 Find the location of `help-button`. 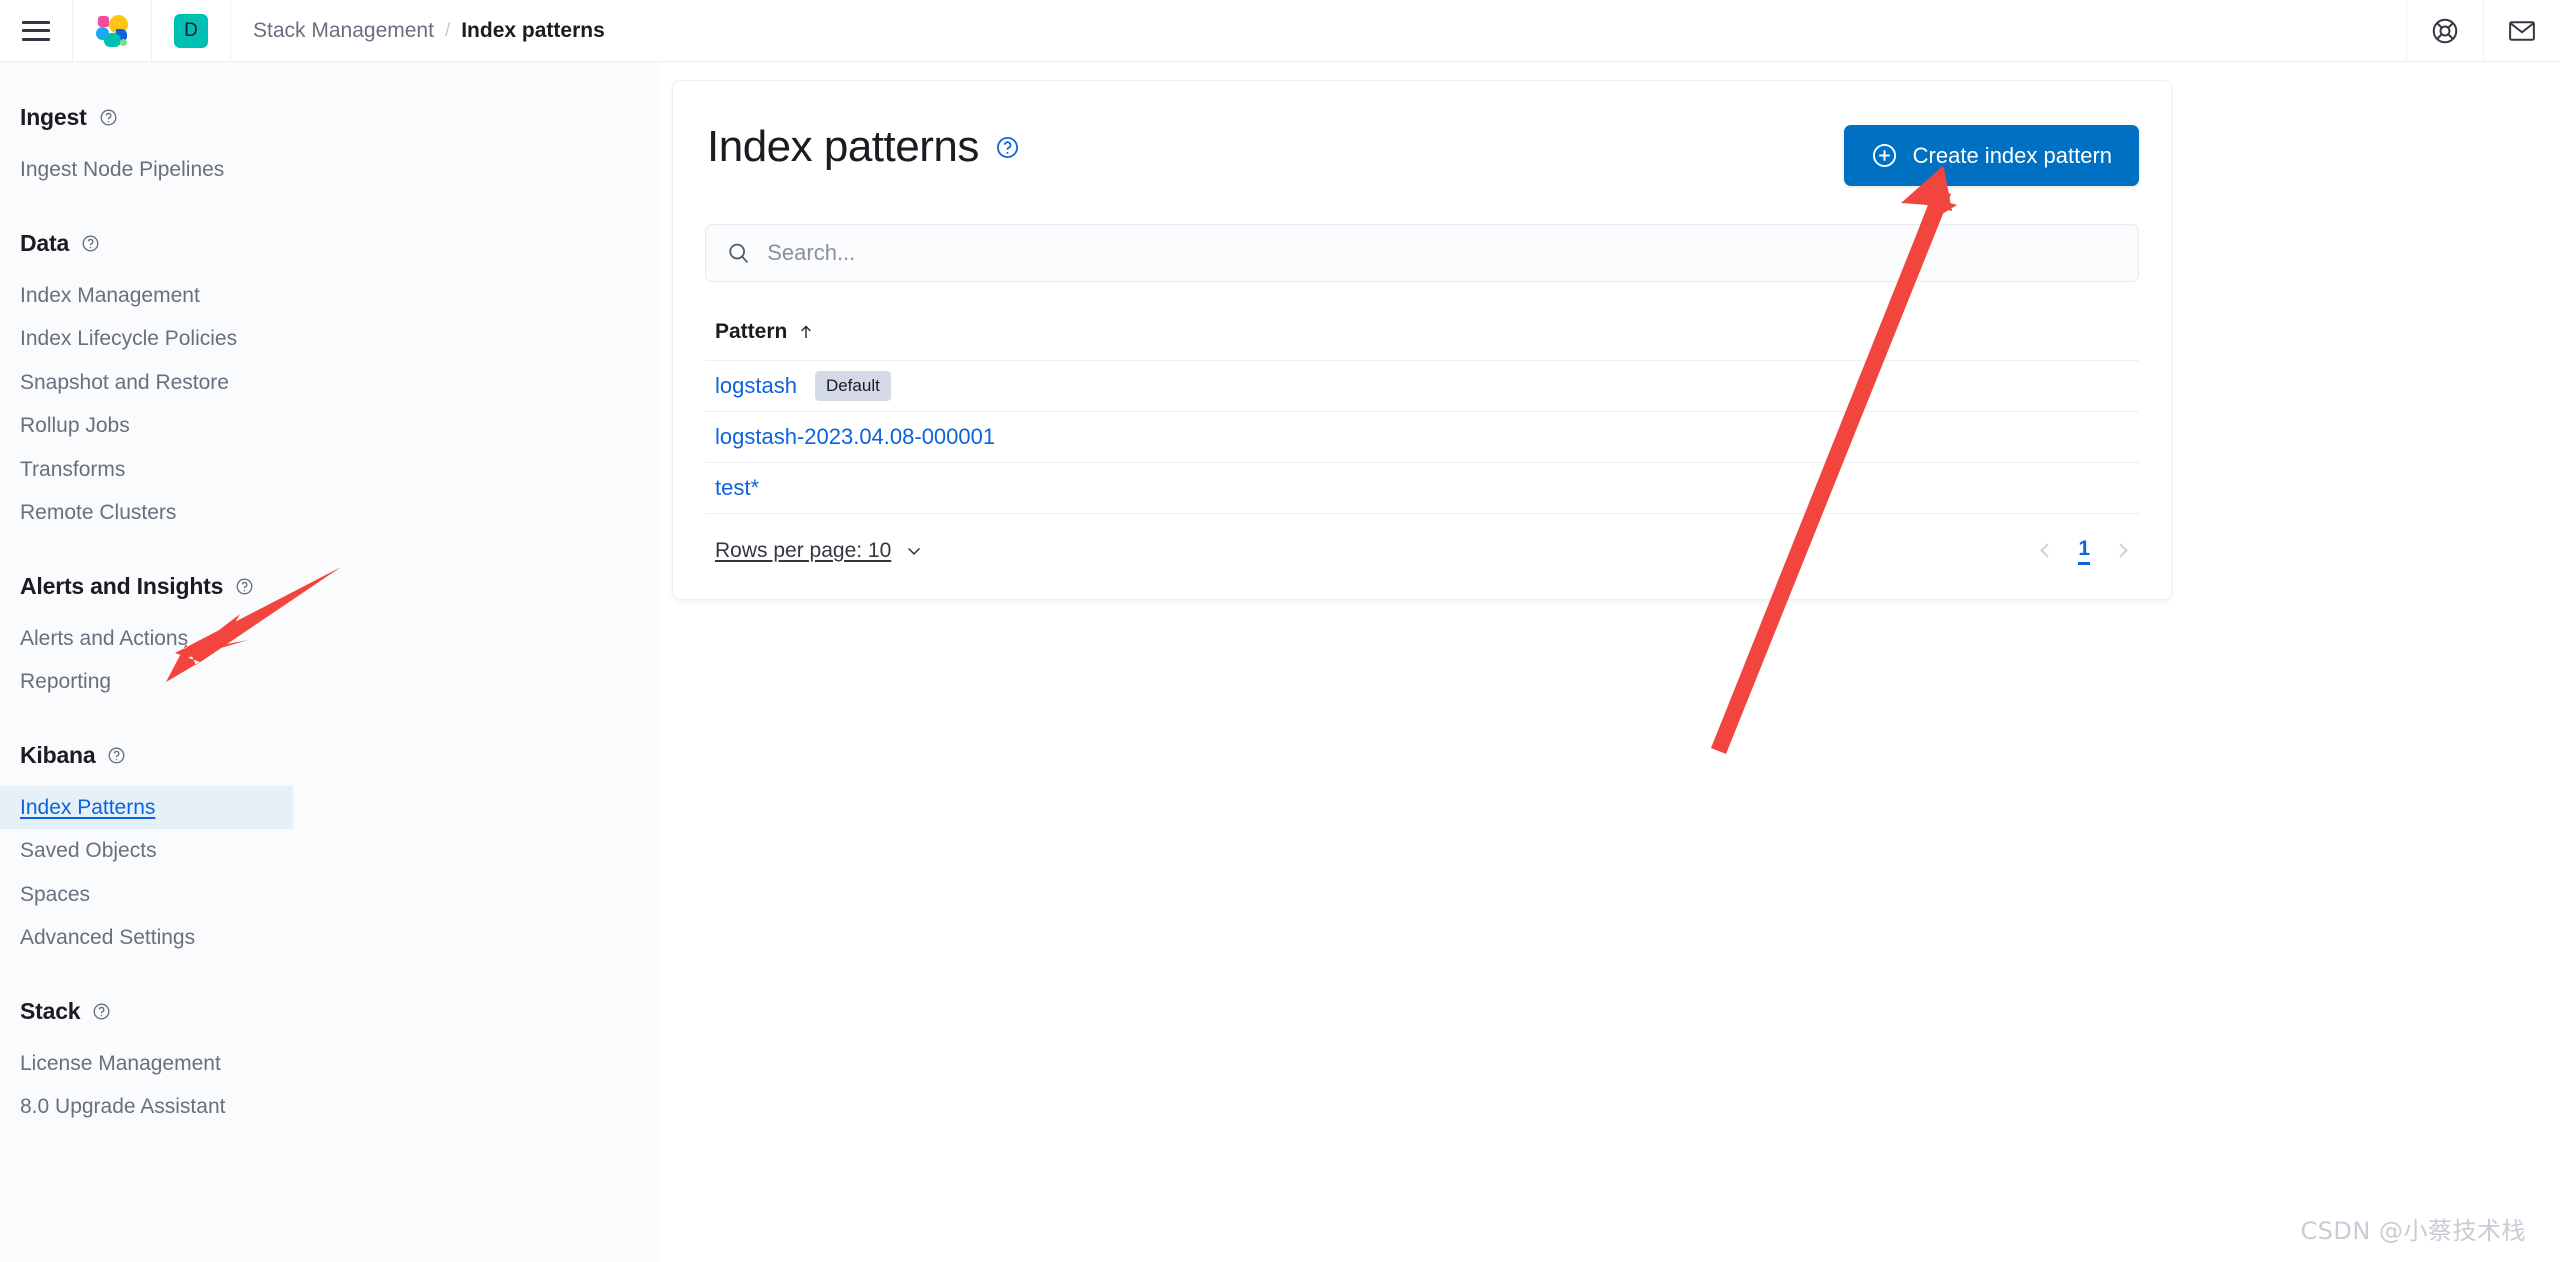

help-button is located at coordinates (2445, 31).